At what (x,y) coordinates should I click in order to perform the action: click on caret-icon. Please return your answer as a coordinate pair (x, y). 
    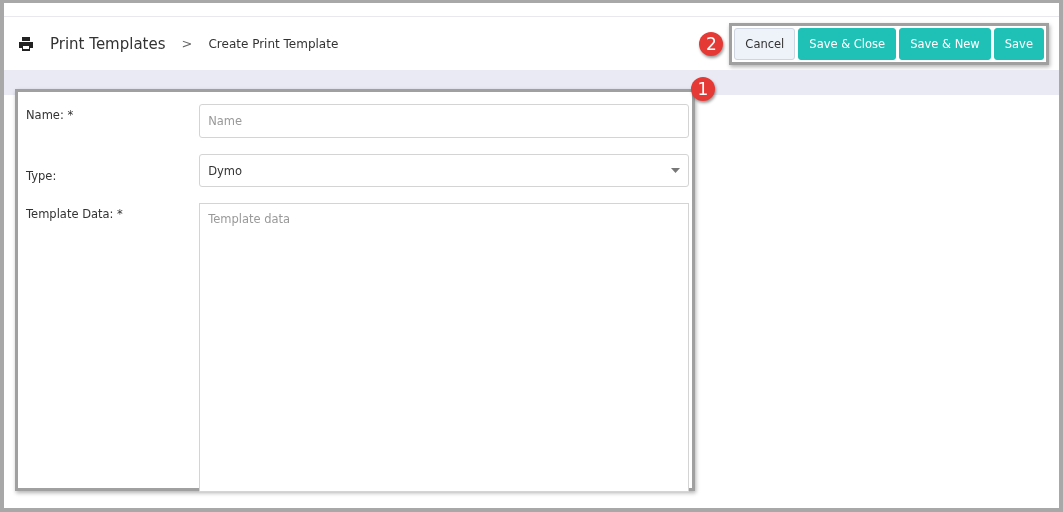
    Looking at the image, I should click on (675, 170).